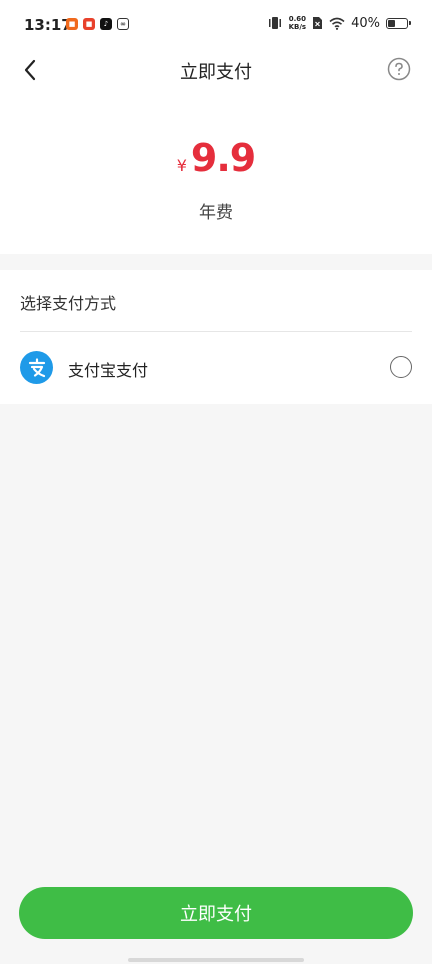  What do you see at coordinates (223, 158) in the screenshot?
I see `price-amount: 9.9` at bounding box center [223, 158].